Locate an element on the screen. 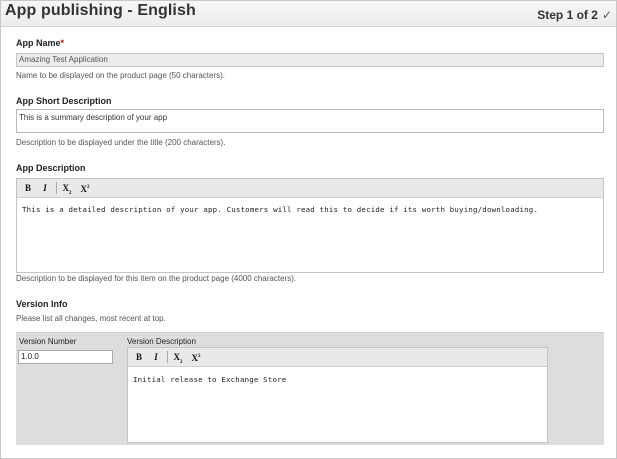 The image size is (617, 459). page-title: App publishing - English is located at coordinates (100, 10).